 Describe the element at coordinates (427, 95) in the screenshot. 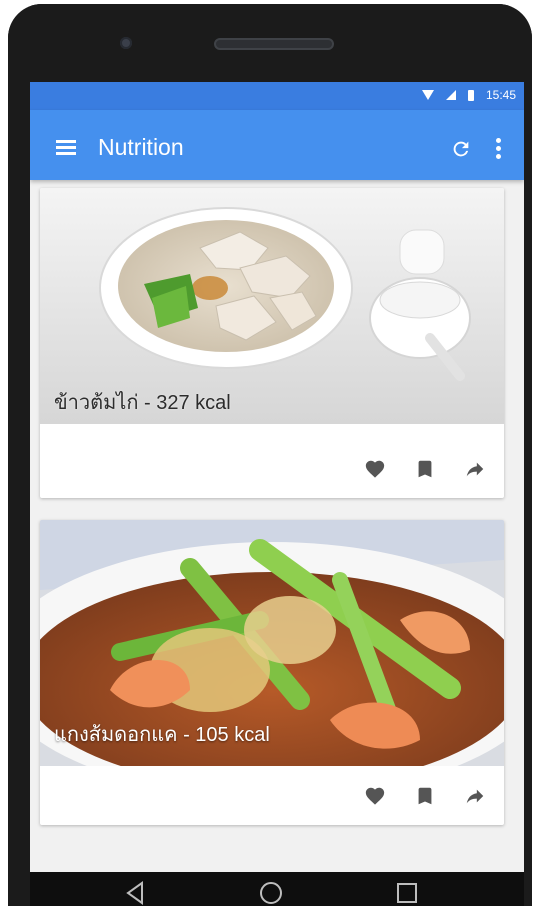

I see `wifi-icon` at that location.